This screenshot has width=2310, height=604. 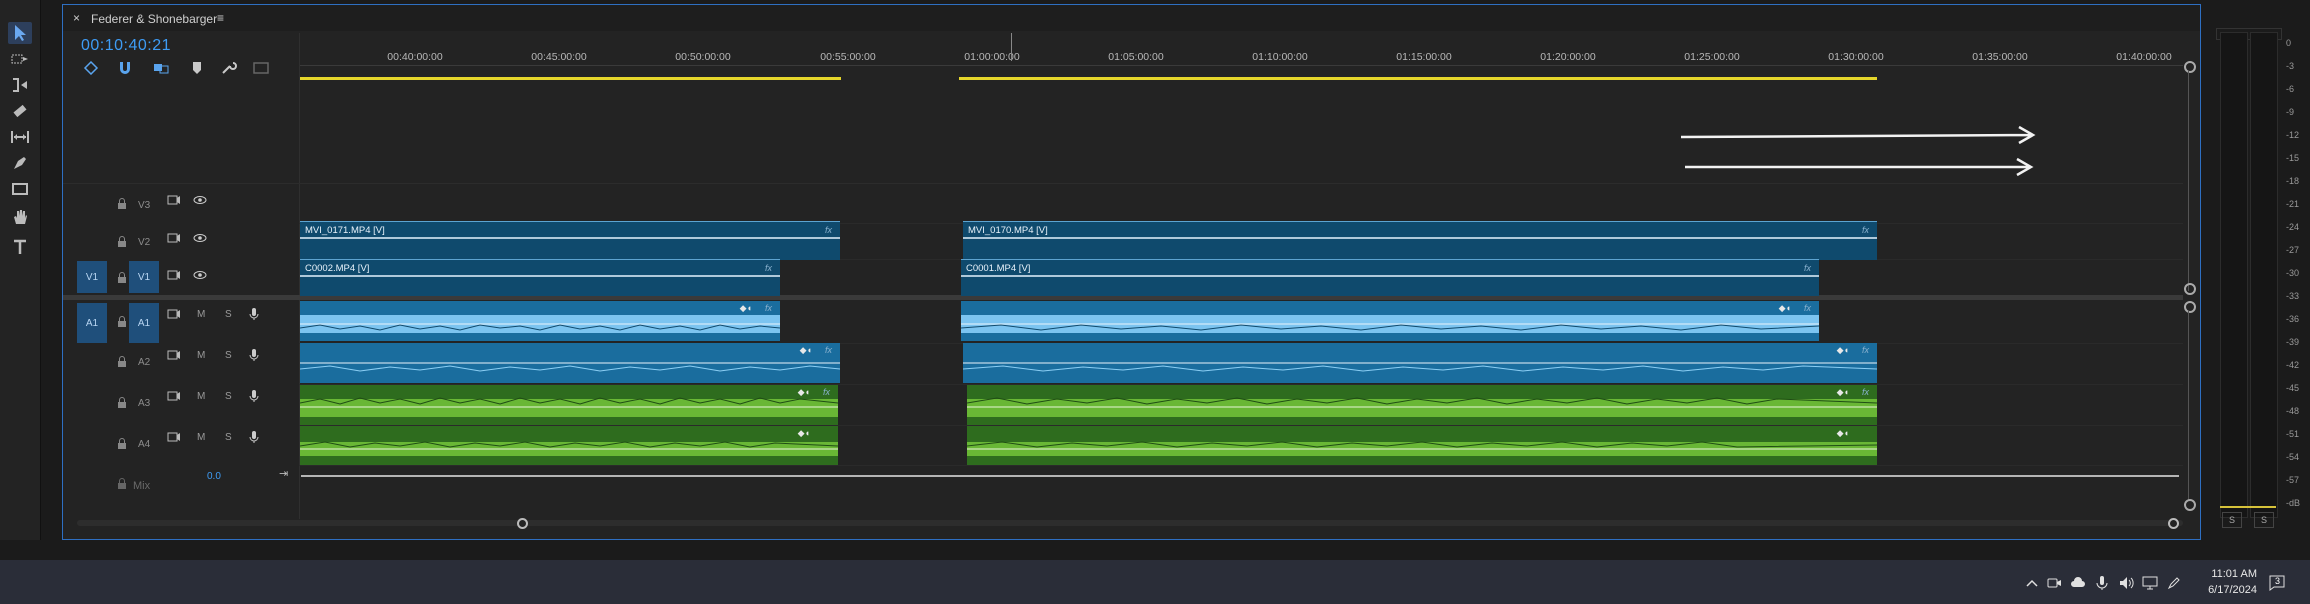 I want to click on captions-icon, so click(x=261, y=68).